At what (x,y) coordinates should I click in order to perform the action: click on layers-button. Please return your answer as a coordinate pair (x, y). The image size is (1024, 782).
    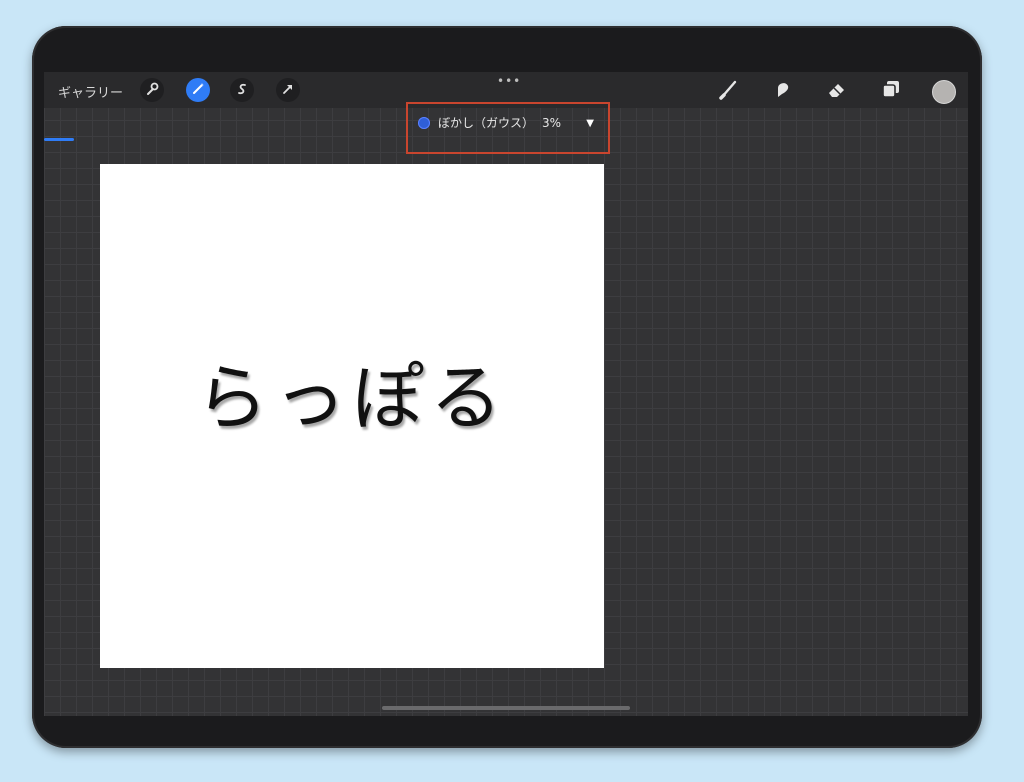
    Looking at the image, I should click on (891, 91).